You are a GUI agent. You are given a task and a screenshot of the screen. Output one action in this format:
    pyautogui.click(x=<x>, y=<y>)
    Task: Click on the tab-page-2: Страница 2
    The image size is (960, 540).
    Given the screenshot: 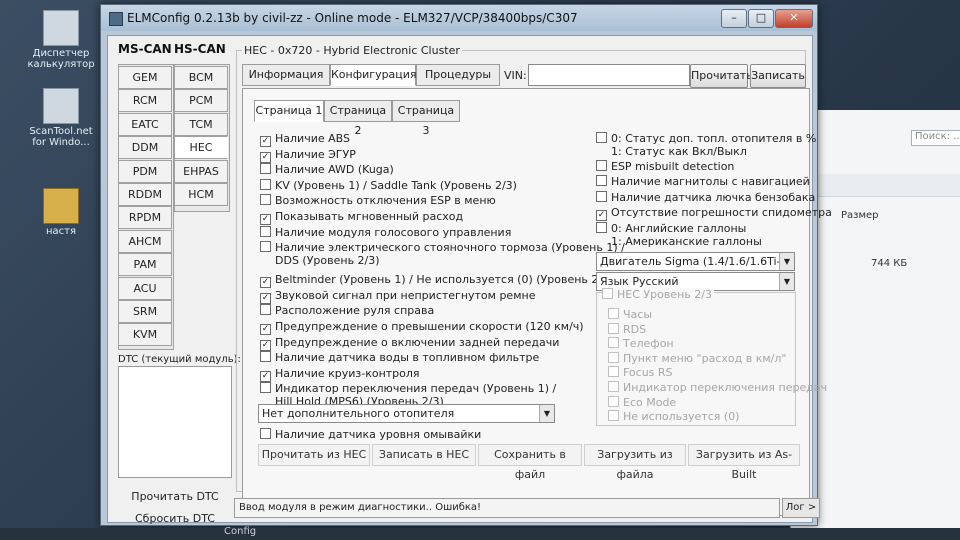 What is the action you would take?
    pyautogui.click(x=358, y=118)
    